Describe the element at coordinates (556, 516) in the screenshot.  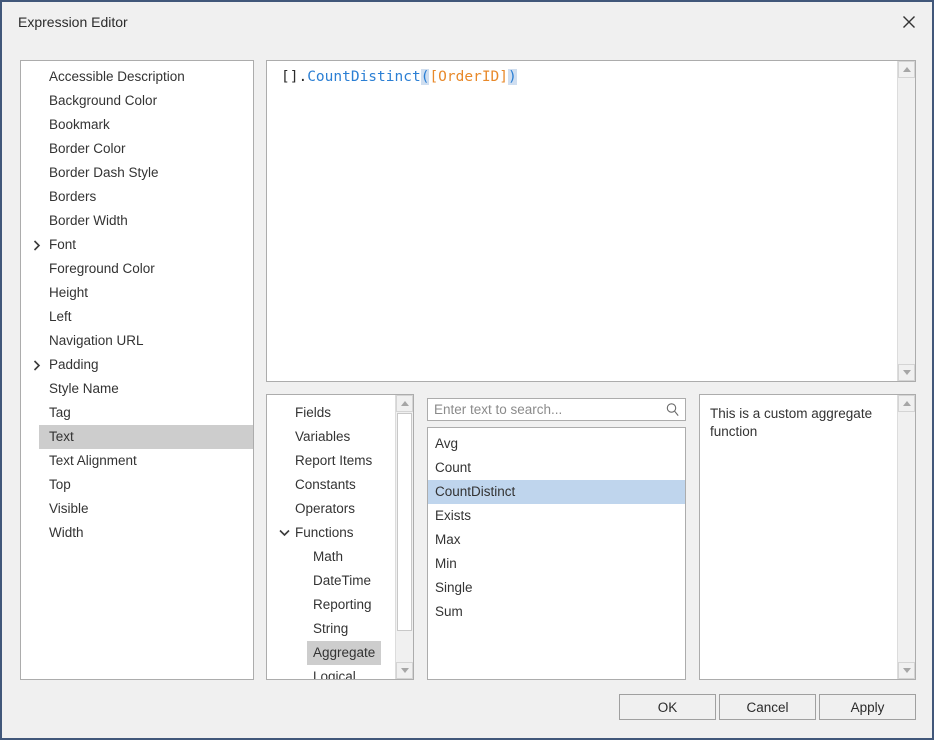
I see `function-item-exists: Exists` at that location.